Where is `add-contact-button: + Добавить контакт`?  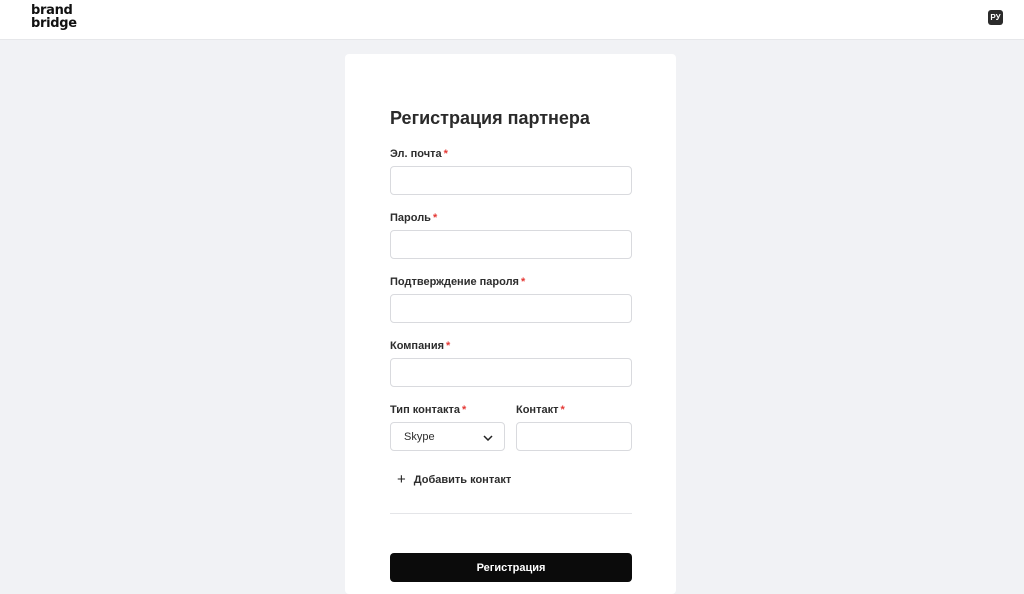
add-contact-button: + Добавить контакт is located at coordinates (454, 479).